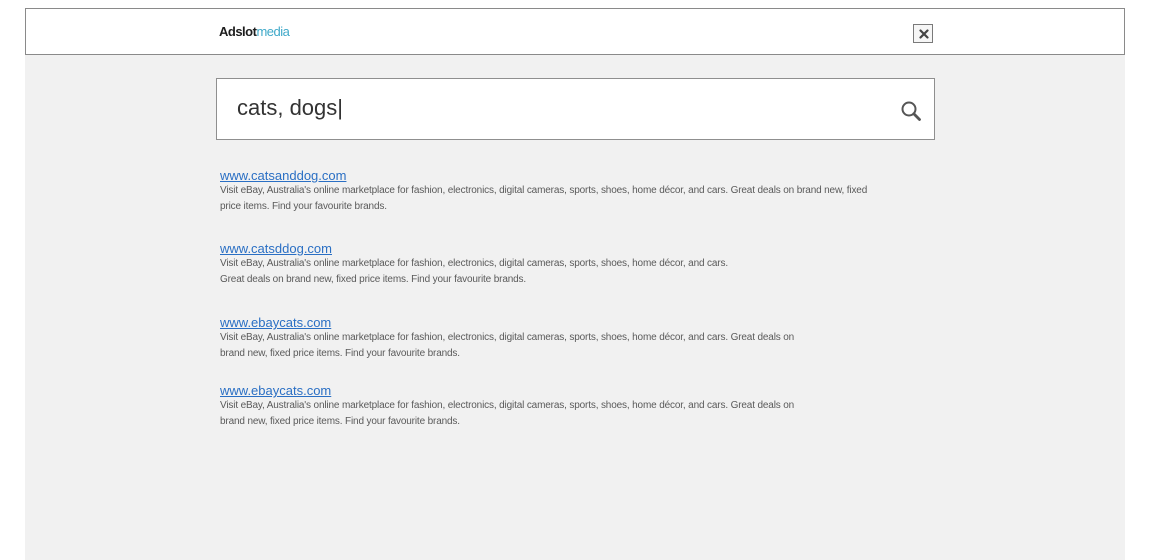 This screenshot has width=1165, height=560. Describe the element at coordinates (238, 31) in the screenshot. I see `logo-brand: Adslot` at that location.